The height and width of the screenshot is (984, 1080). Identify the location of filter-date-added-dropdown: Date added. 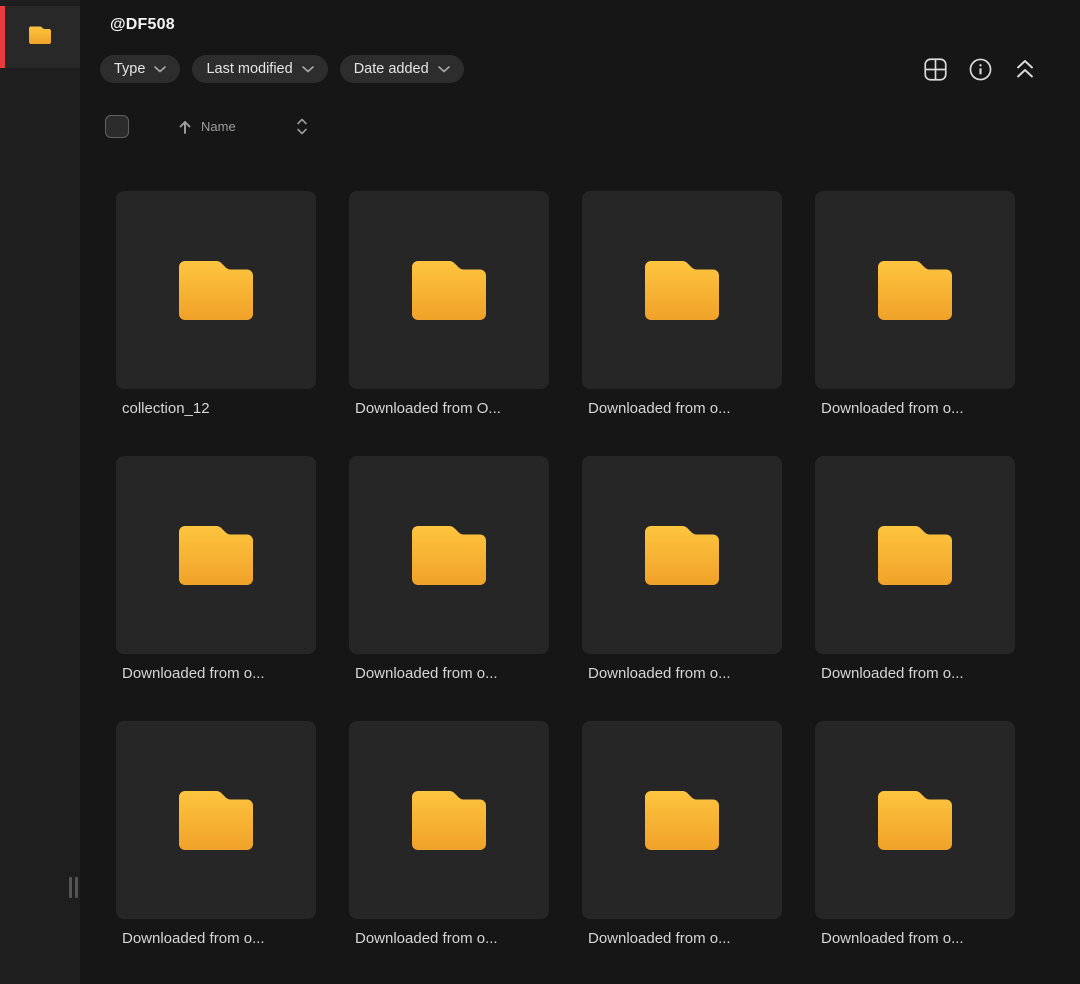
(401, 69).